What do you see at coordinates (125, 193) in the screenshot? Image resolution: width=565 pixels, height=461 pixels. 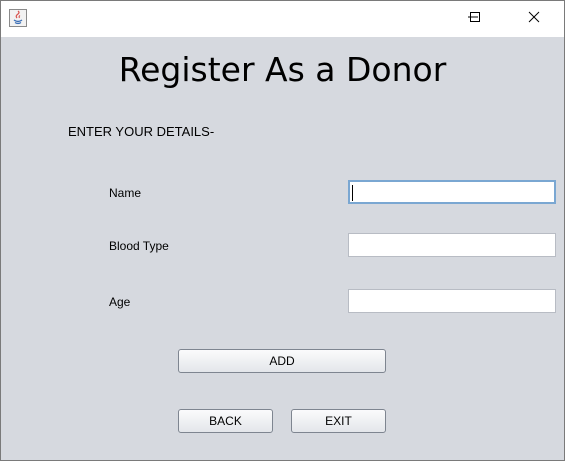 I see `name-label: Name` at bounding box center [125, 193].